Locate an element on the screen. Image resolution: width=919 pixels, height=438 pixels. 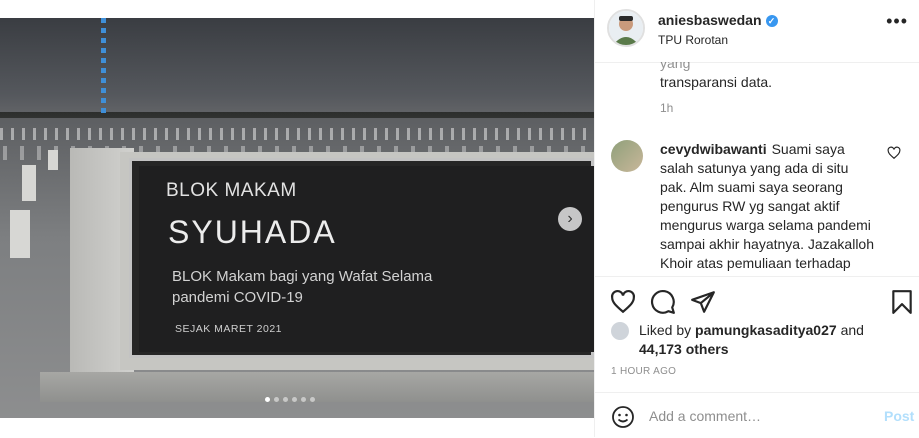
post-author: aniesbaswedan ✓ is located at coordinates (718, 20).